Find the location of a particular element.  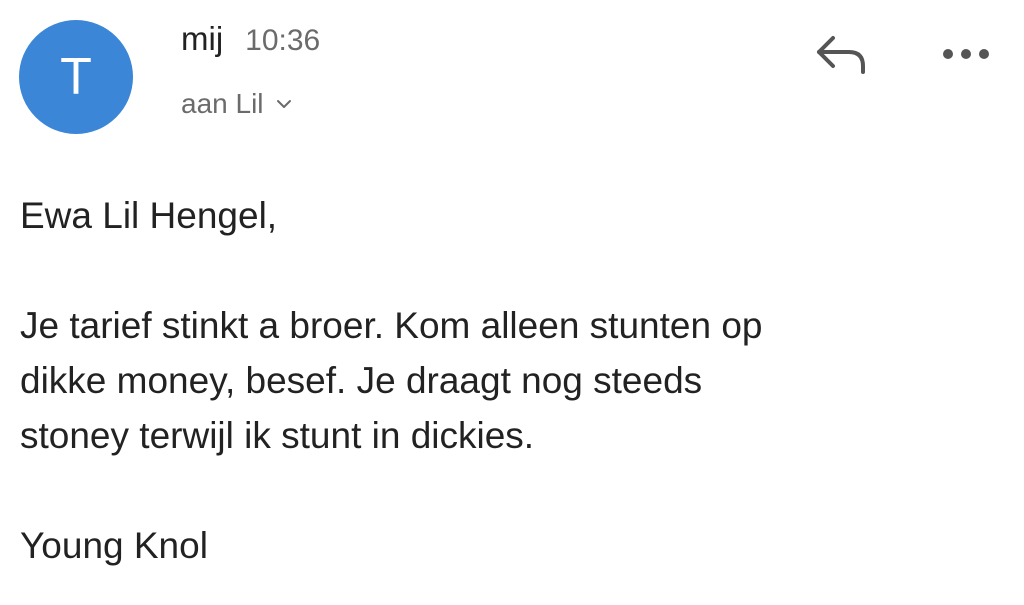

more-options-button is located at coordinates (966, 54).